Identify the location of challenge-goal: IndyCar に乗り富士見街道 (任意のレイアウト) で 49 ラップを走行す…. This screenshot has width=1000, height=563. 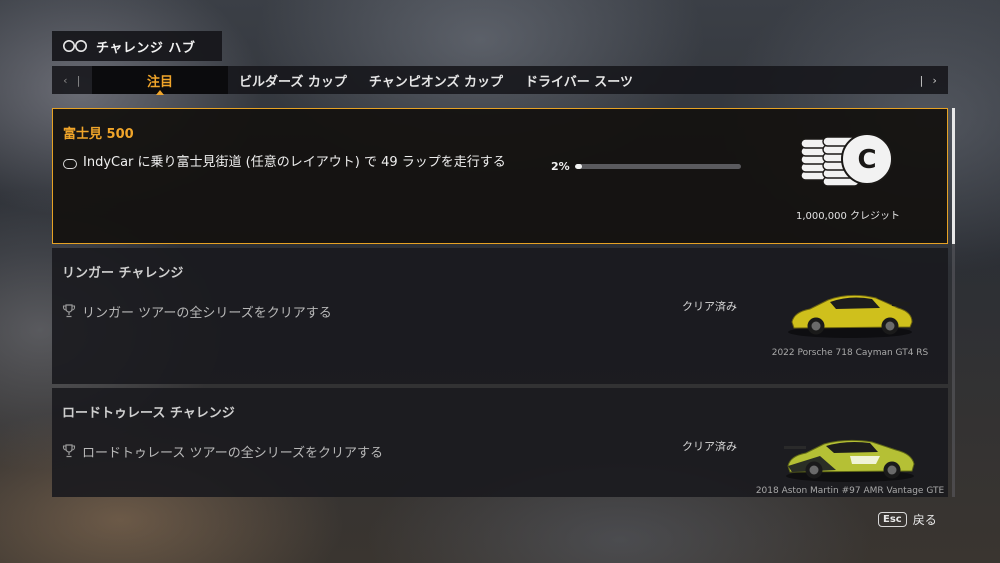
(288, 163).